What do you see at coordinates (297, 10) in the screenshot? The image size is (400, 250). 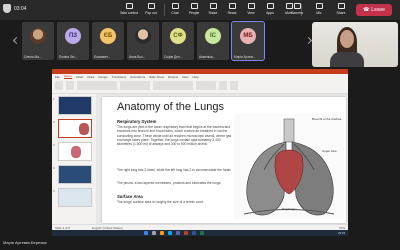 I see `camera-button: Camera` at bounding box center [297, 10].